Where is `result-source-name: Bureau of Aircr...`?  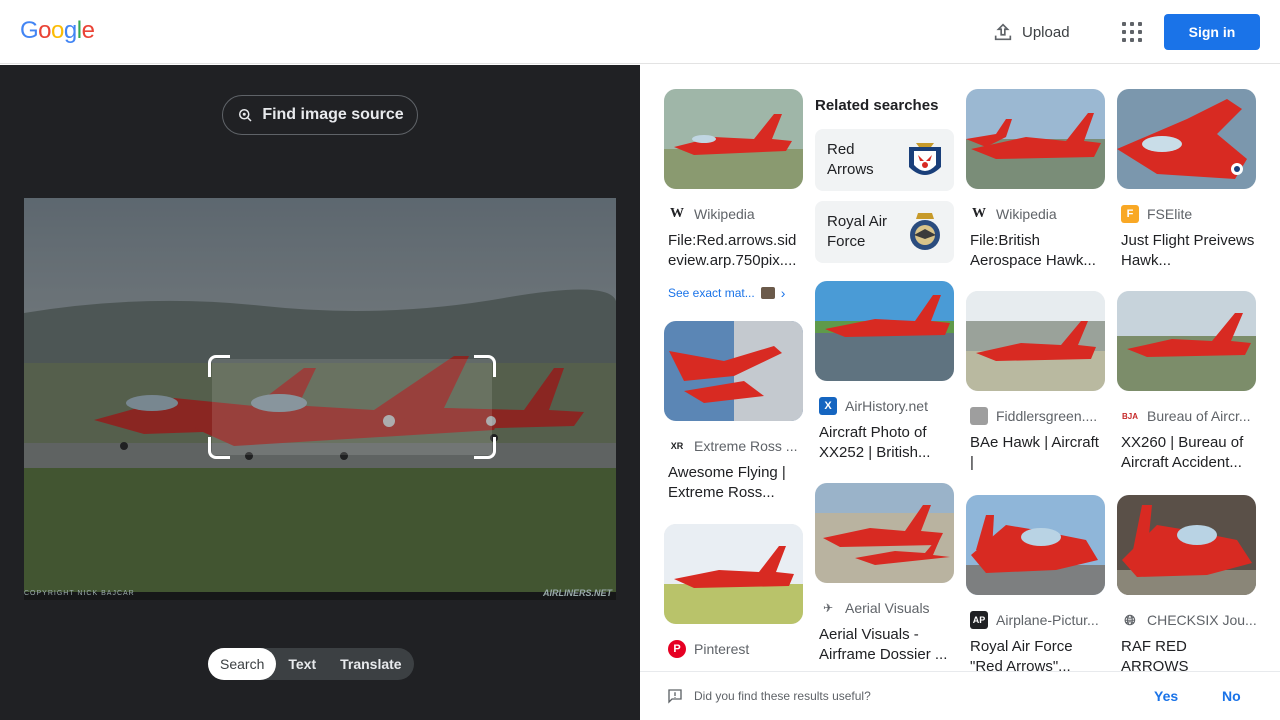
result-source-name: Bureau of Aircr... is located at coordinates (1199, 416).